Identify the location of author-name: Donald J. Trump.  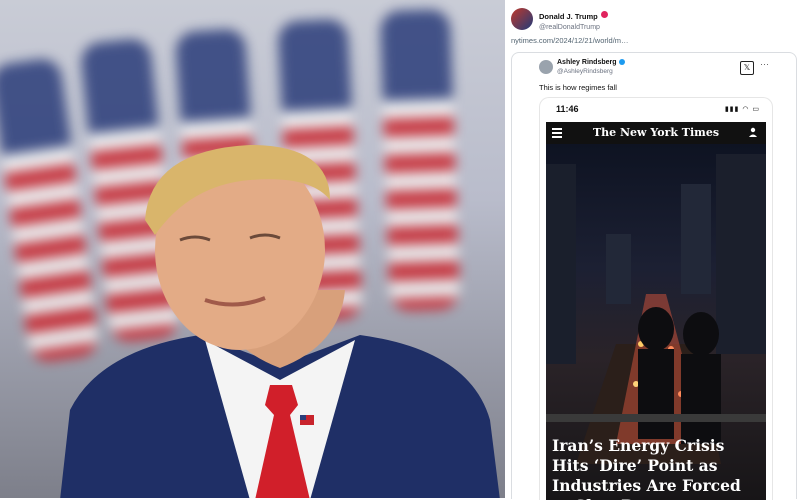
(568, 16).